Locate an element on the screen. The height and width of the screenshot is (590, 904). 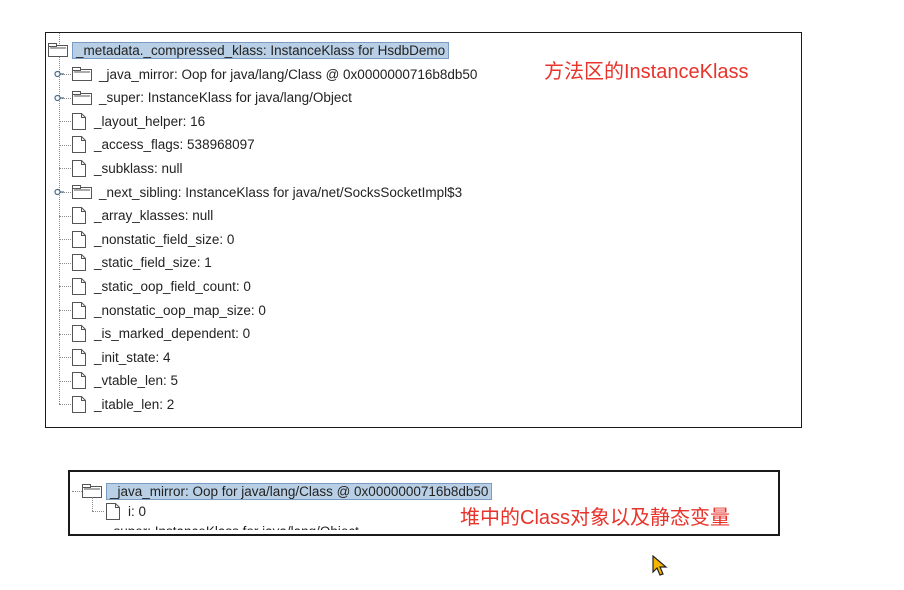
mirror-child-row: i: 0 is located at coordinates (127, 511).